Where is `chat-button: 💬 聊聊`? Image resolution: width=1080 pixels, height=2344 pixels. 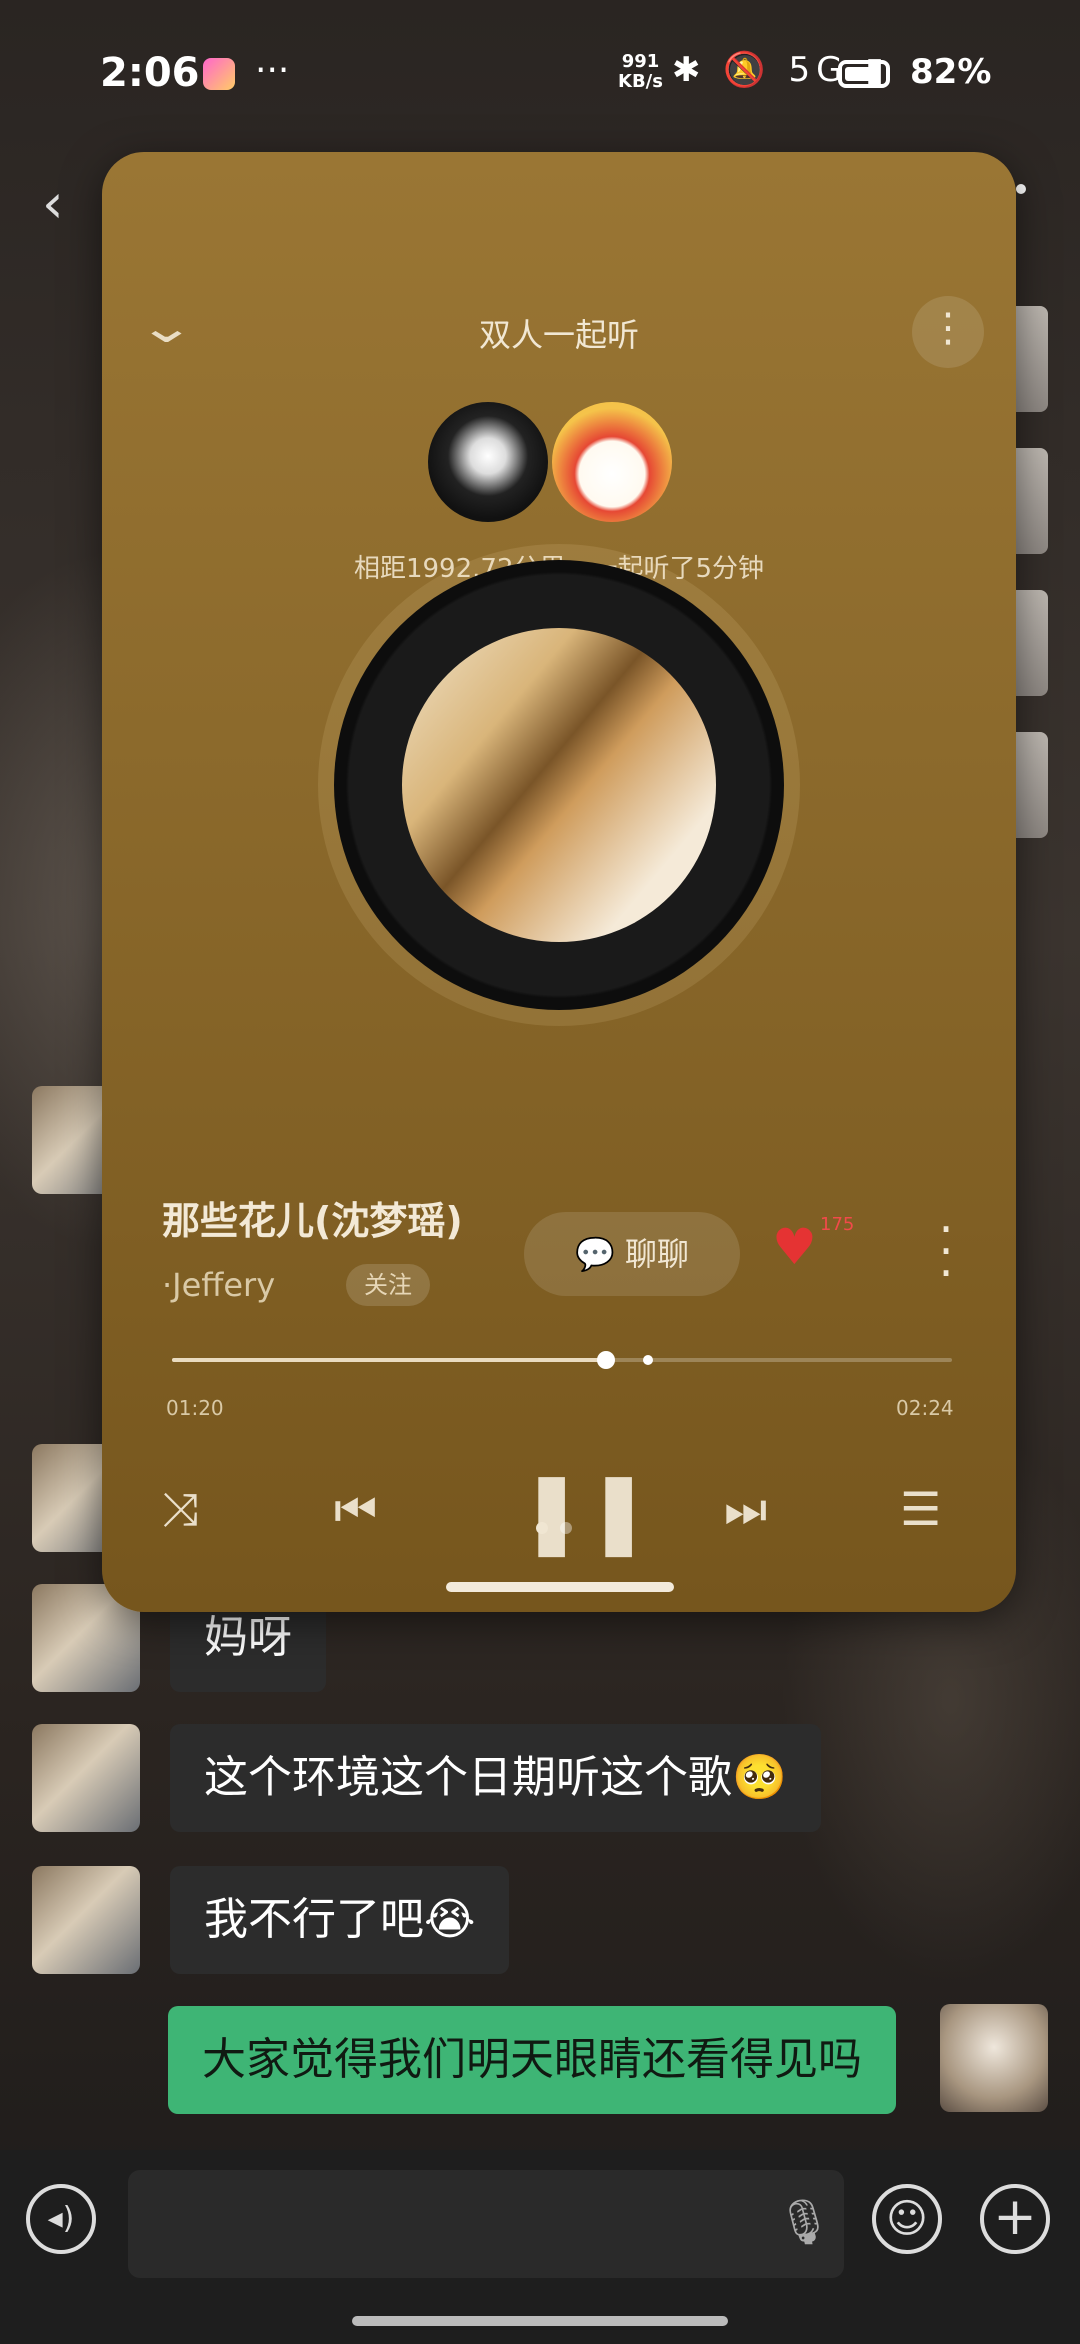 chat-button: 💬 聊聊 is located at coordinates (632, 1254).